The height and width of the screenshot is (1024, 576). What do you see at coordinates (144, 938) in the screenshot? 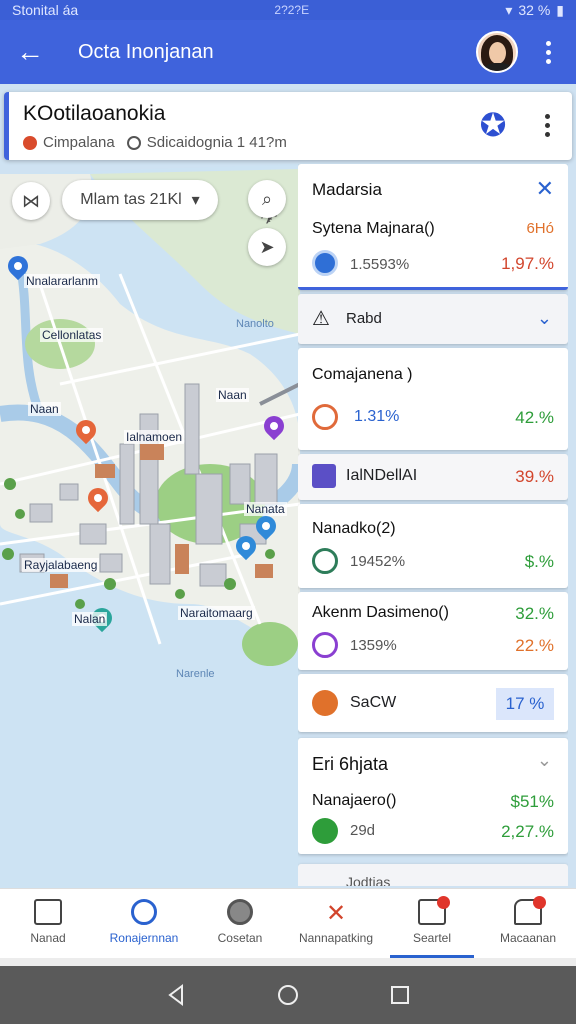
I see `nav-label: Ronajernnan` at bounding box center [144, 938].